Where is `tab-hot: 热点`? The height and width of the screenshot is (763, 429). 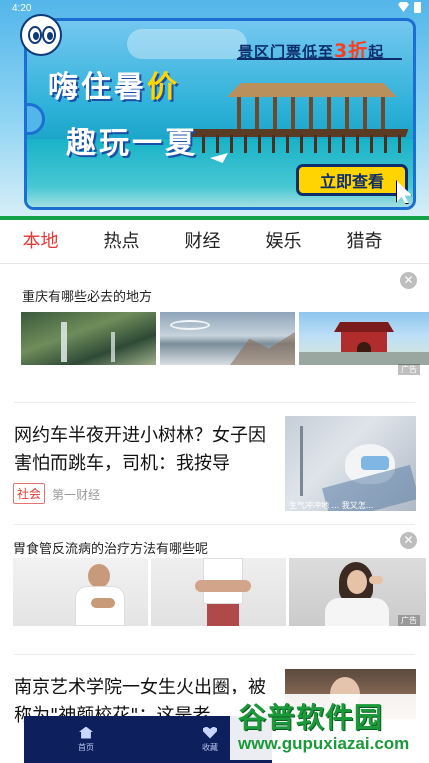
tab-hot: 热点 is located at coordinates (121, 241).